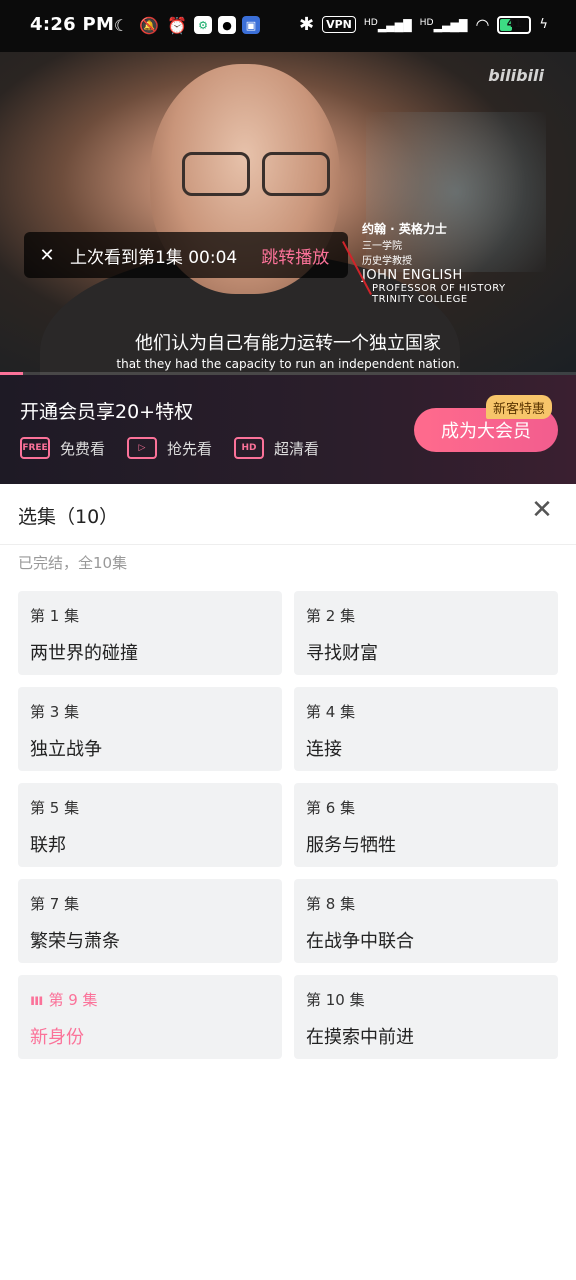 This screenshot has width=576, height=1280. What do you see at coordinates (55, 712) in the screenshot?
I see `episode-number: 第 3 集` at bounding box center [55, 712].